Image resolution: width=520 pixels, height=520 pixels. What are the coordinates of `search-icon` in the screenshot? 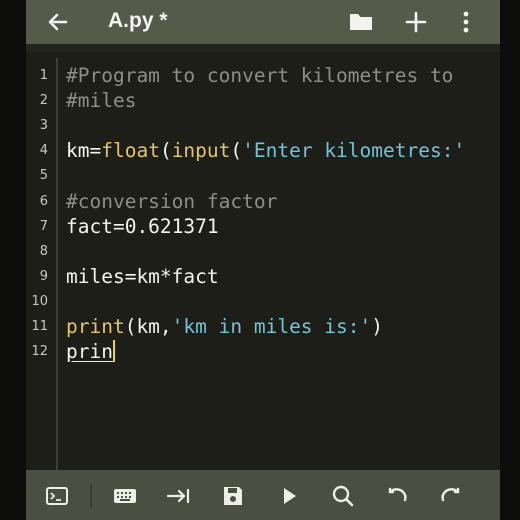 It's located at (343, 496).